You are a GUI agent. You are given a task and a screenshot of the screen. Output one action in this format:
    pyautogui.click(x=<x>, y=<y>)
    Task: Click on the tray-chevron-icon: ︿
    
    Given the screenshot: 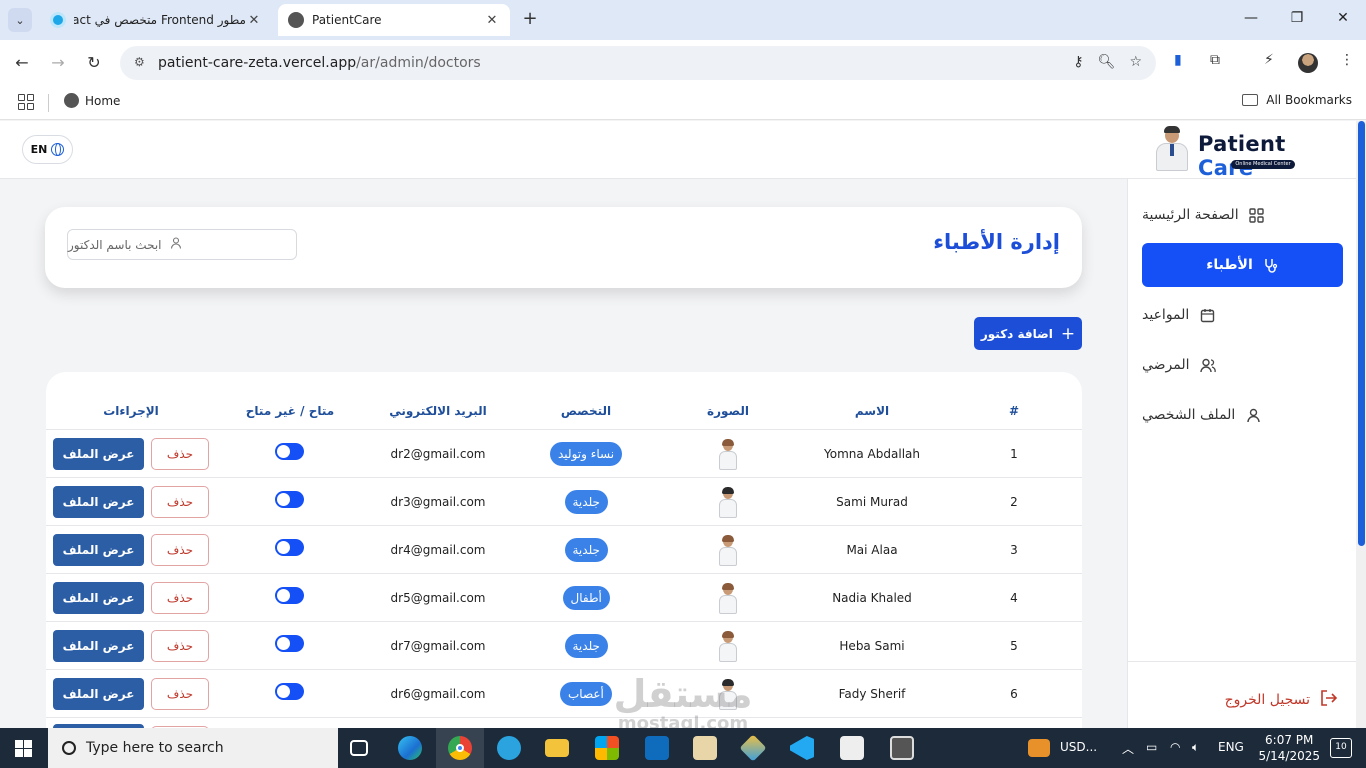 What is the action you would take?
    pyautogui.click(x=1128, y=748)
    